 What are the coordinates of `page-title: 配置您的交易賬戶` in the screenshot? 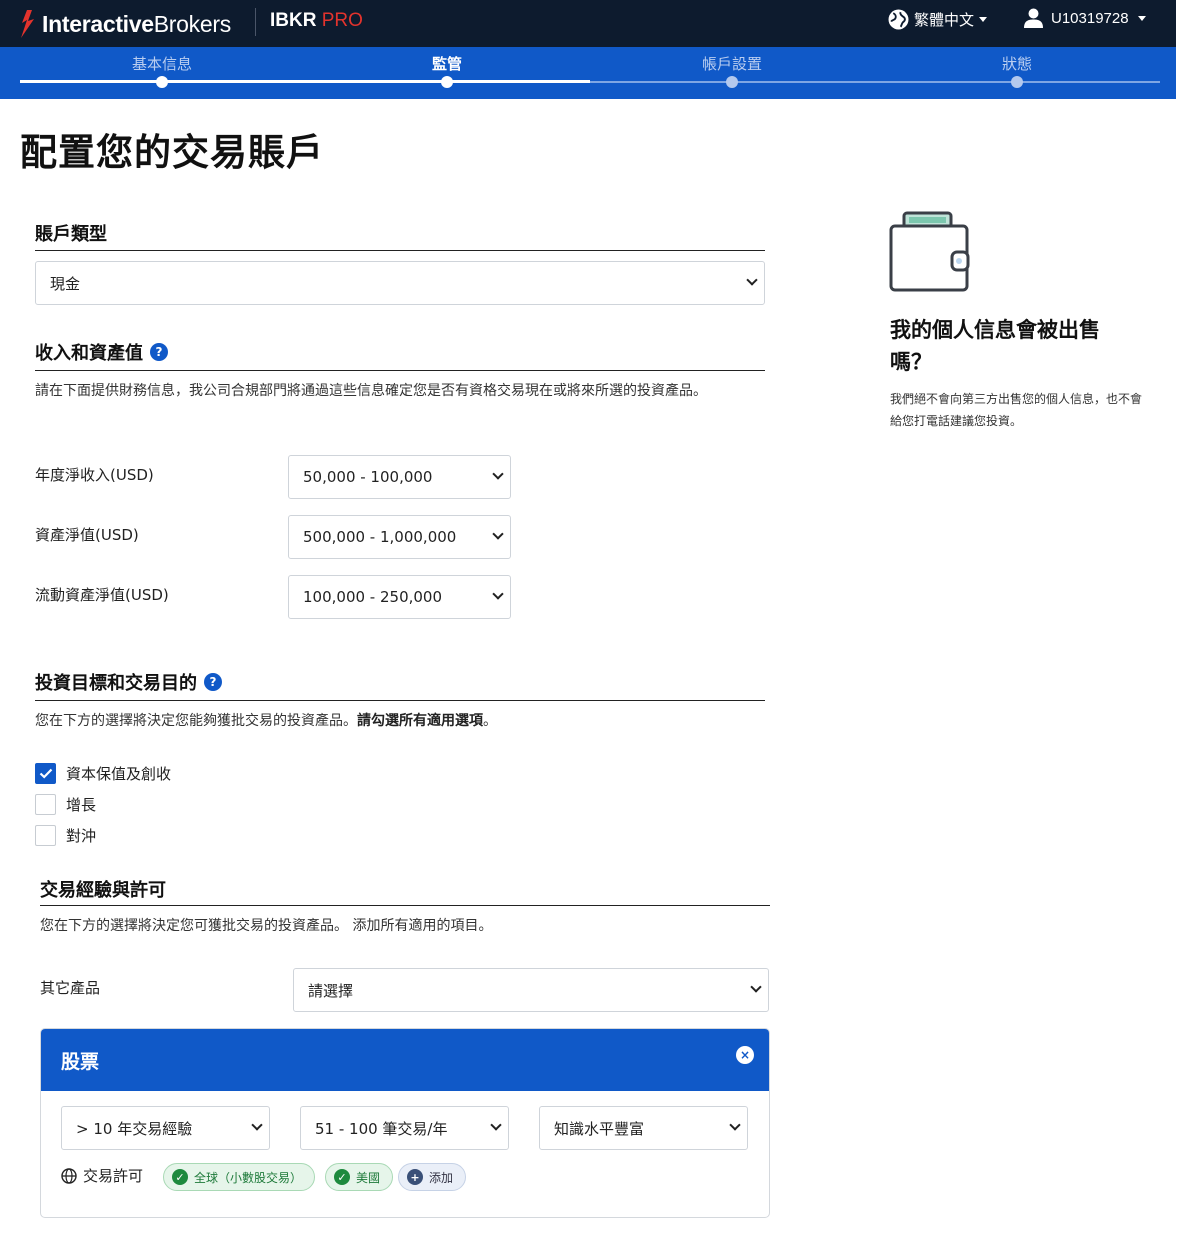 It's located at (172, 152).